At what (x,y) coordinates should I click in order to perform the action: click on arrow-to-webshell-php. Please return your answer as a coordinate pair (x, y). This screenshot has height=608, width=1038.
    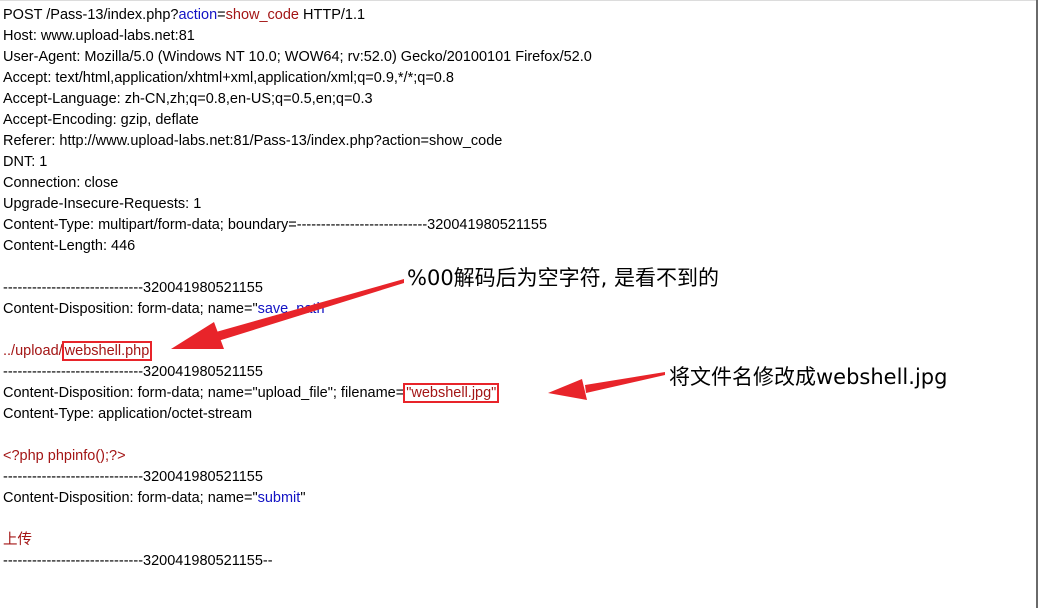
    Looking at the image, I should click on (287, 314).